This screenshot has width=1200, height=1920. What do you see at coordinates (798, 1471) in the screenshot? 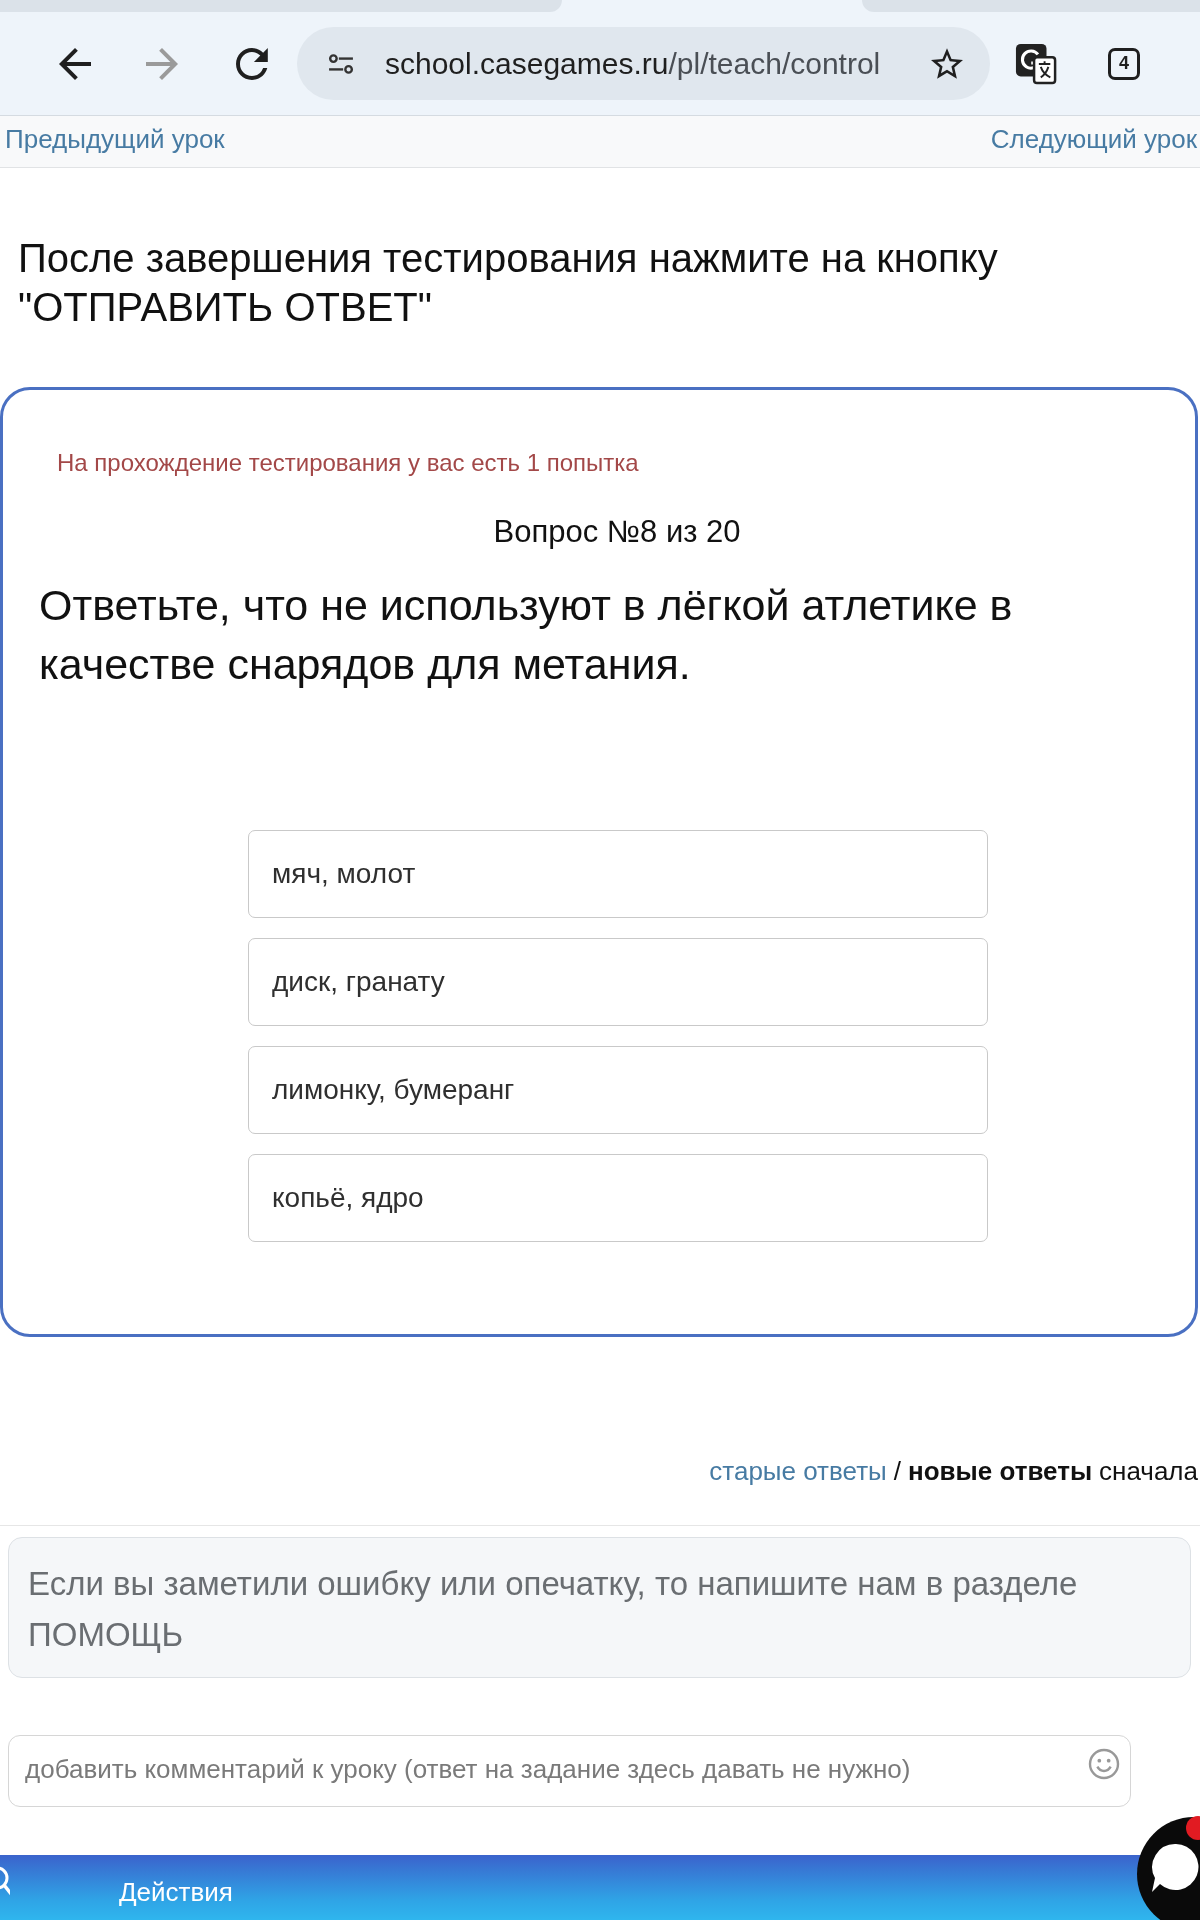
I see `sort-option-link: старые ответы` at bounding box center [798, 1471].